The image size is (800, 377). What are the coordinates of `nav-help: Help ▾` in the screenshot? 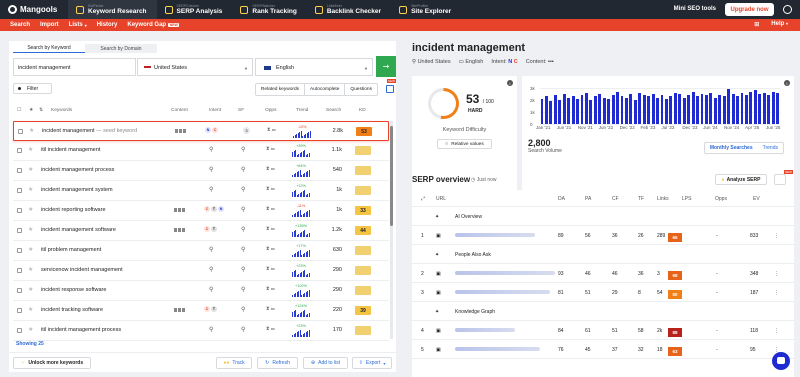 It's located at (779, 24).